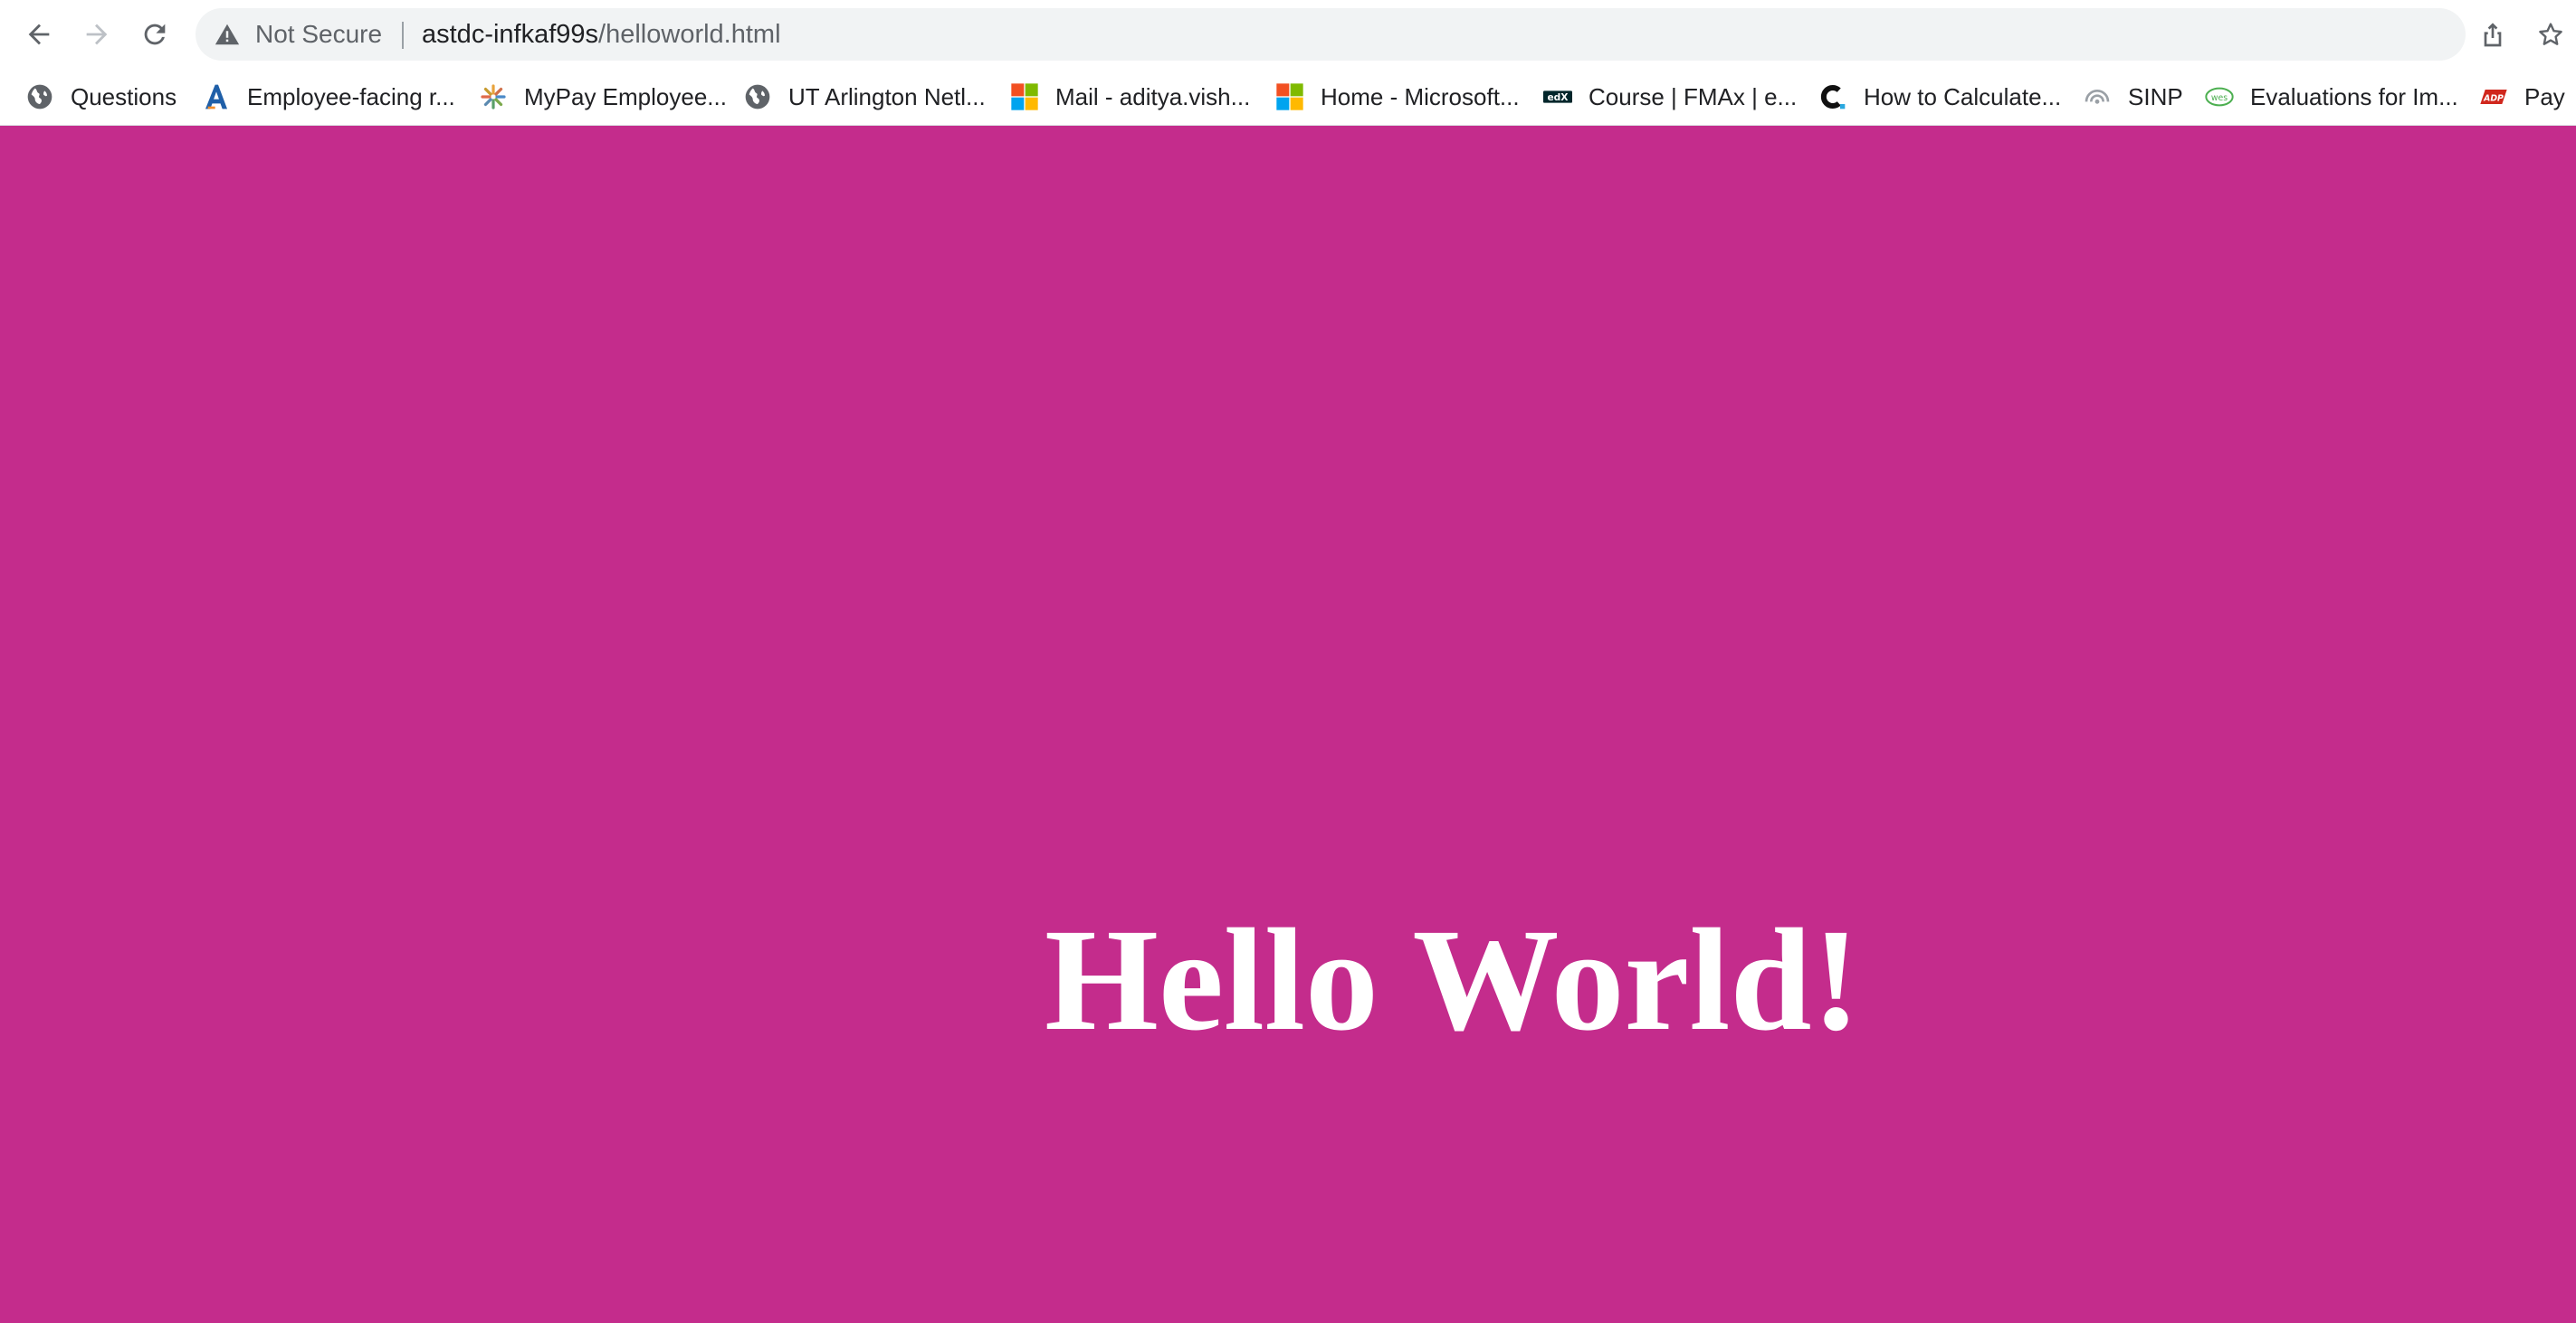 The height and width of the screenshot is (1323, 2576). I want to click on security-status-label: Not Secure, so click(318, 34).